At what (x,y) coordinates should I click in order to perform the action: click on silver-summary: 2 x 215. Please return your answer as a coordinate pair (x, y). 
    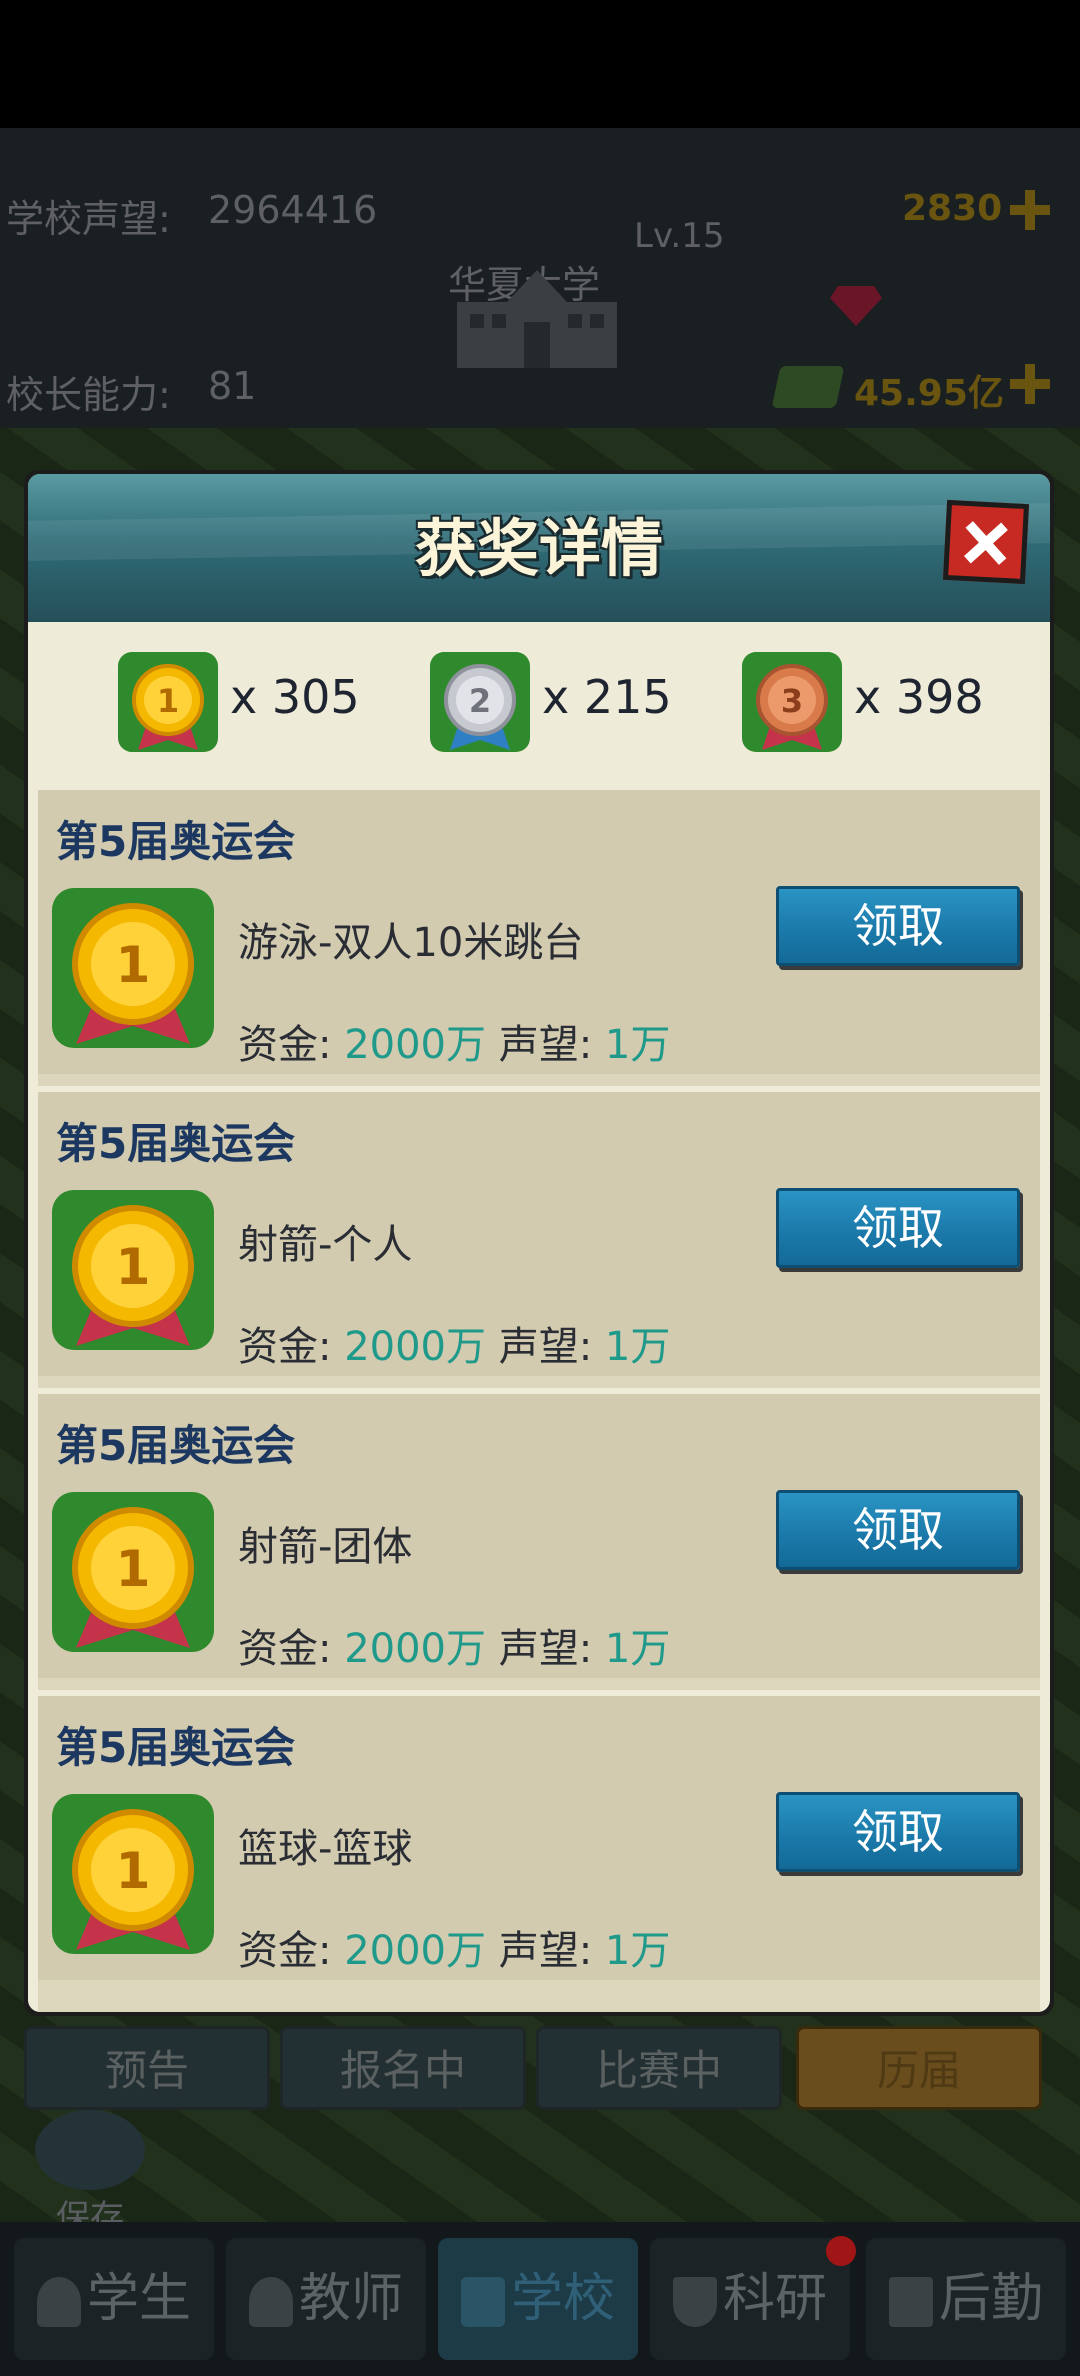
    Looking at the image, I should click on (551, 702).